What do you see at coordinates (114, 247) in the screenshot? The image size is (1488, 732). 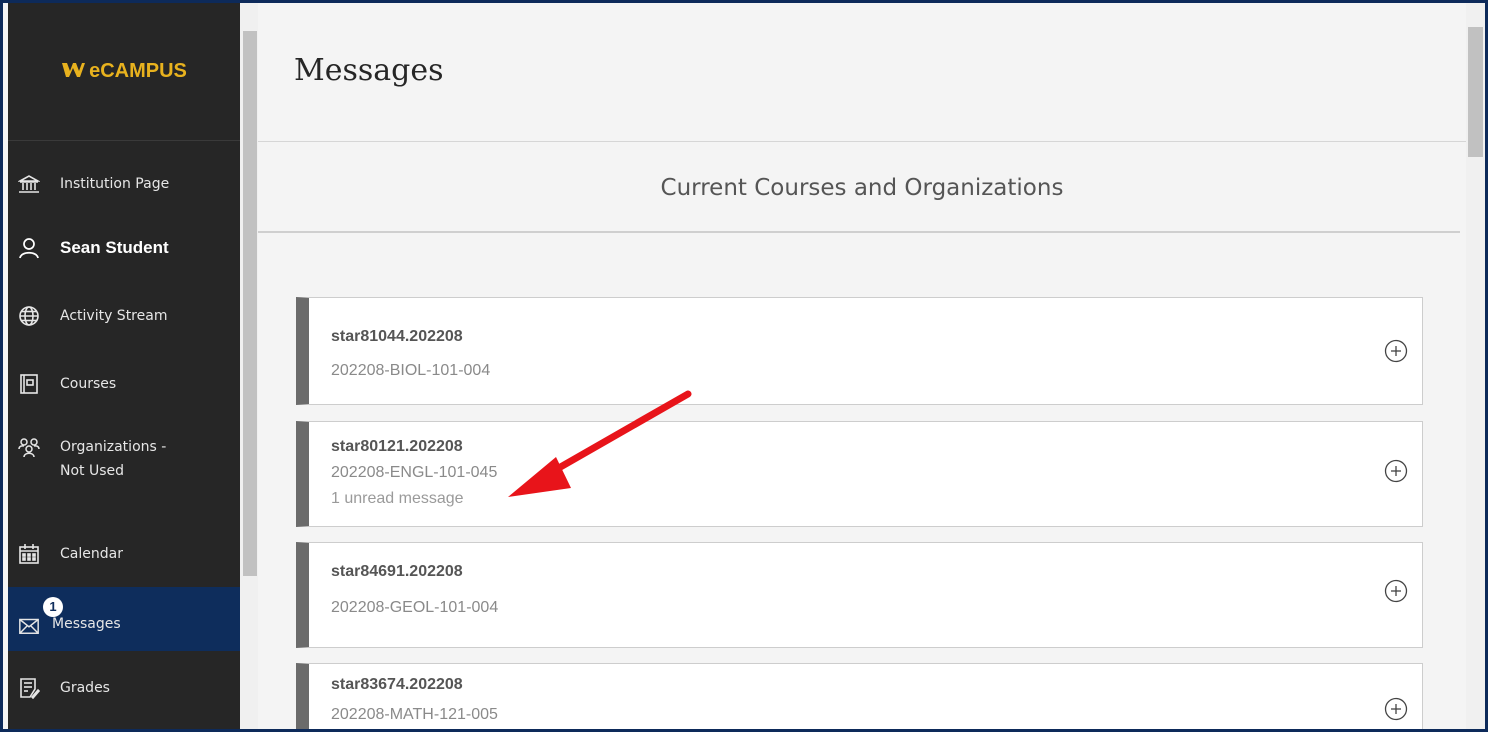 I see `sidebar-item-label: Sean Student` at bounding box center [114, 247].